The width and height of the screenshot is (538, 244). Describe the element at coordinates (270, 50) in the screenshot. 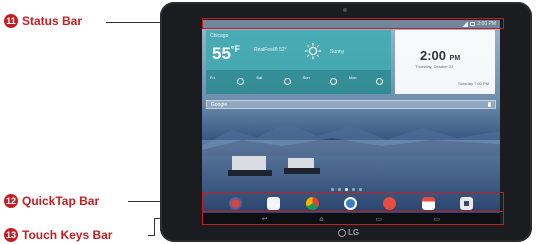

I see `weather-feels-like: RealFeel® 52°` at that location.